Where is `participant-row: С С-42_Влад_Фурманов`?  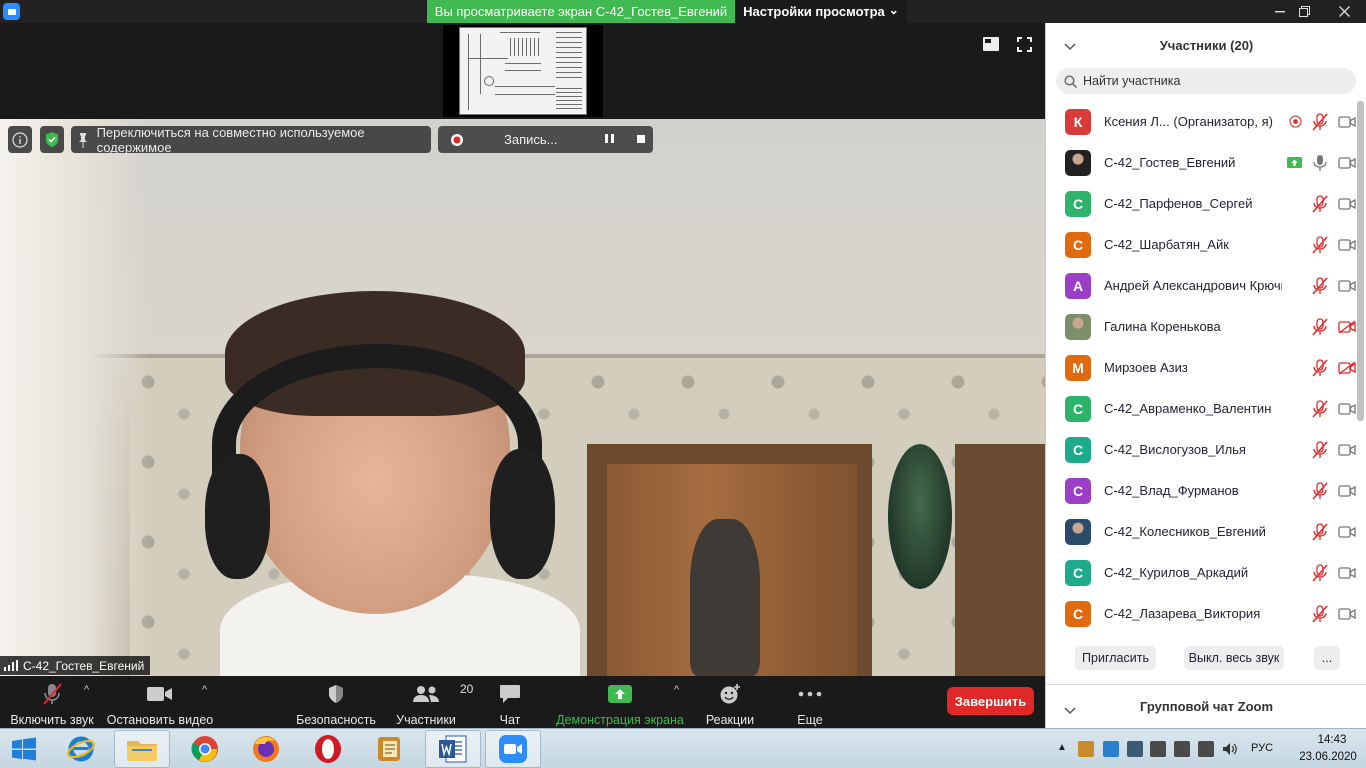 participant-row: С С-42_Влад_Фурманов is located at coordinates (1201, 490).